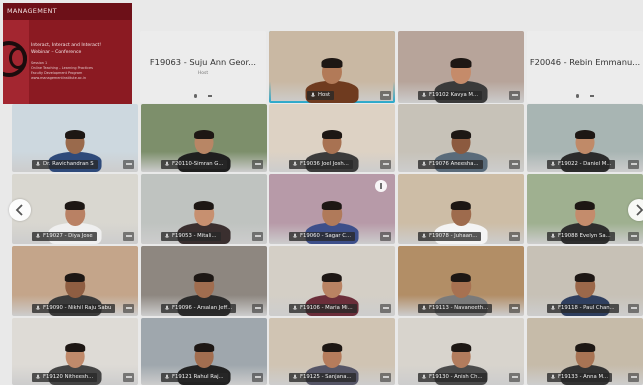  I want to click on participant-role: Host, so click(203, 73).